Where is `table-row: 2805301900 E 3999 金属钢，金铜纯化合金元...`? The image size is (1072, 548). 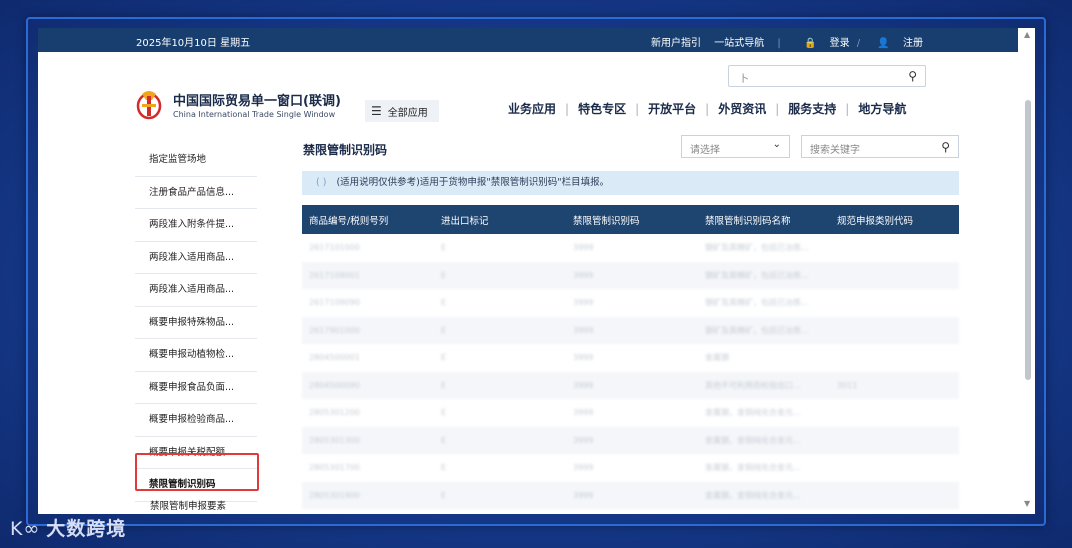 table-row: 2805301900 E 3999 金属钢，金铜纯化合金元... is located at coordinates (630, 495).